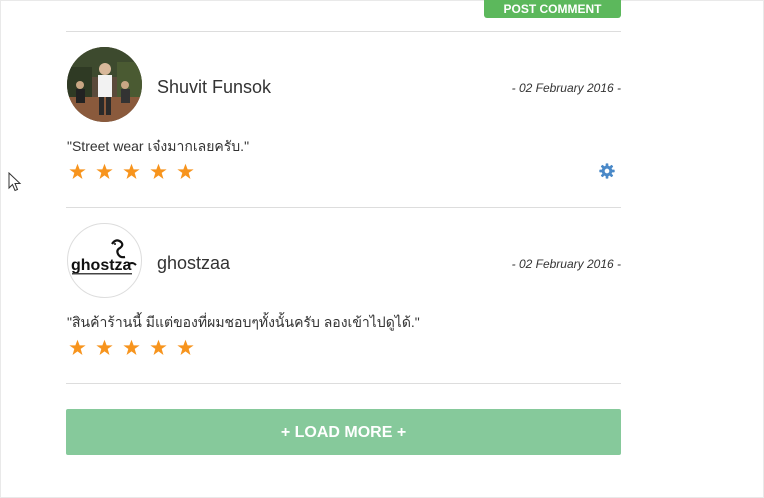  Describe the element at coordinates (101, 265) in the screenshot. I see `ghostzaa-logo-text: ghostza` at that location.